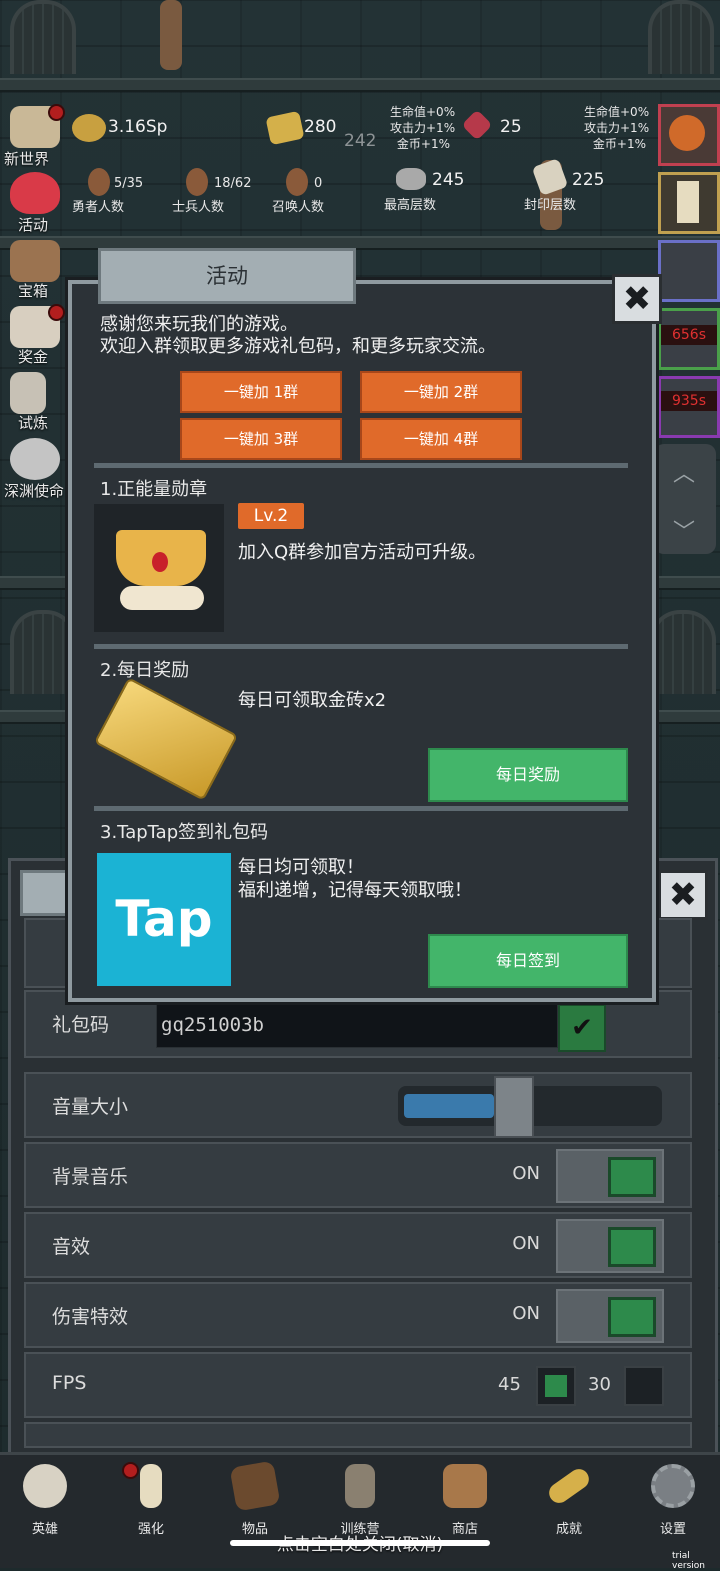  What do you see at coordinates (90, 1107) in the screenshot?
I see `volume-label: 音量大小` at bounding box center [90, 1107].